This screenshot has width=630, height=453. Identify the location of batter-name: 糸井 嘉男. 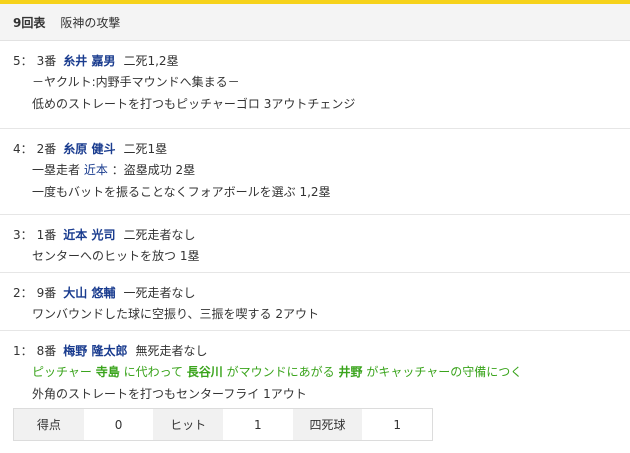
(89, 60).